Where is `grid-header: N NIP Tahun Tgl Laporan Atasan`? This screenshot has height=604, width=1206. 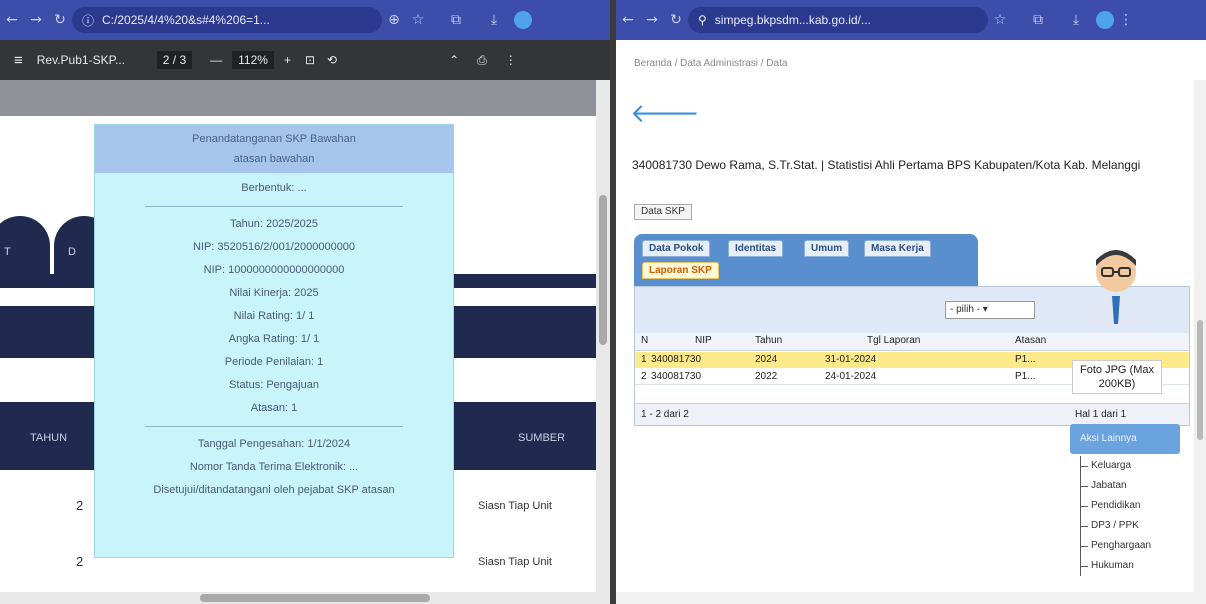 grid-header: N NIP Tahun Tgl Laporan Atasan is located at coordinates (912, 342).